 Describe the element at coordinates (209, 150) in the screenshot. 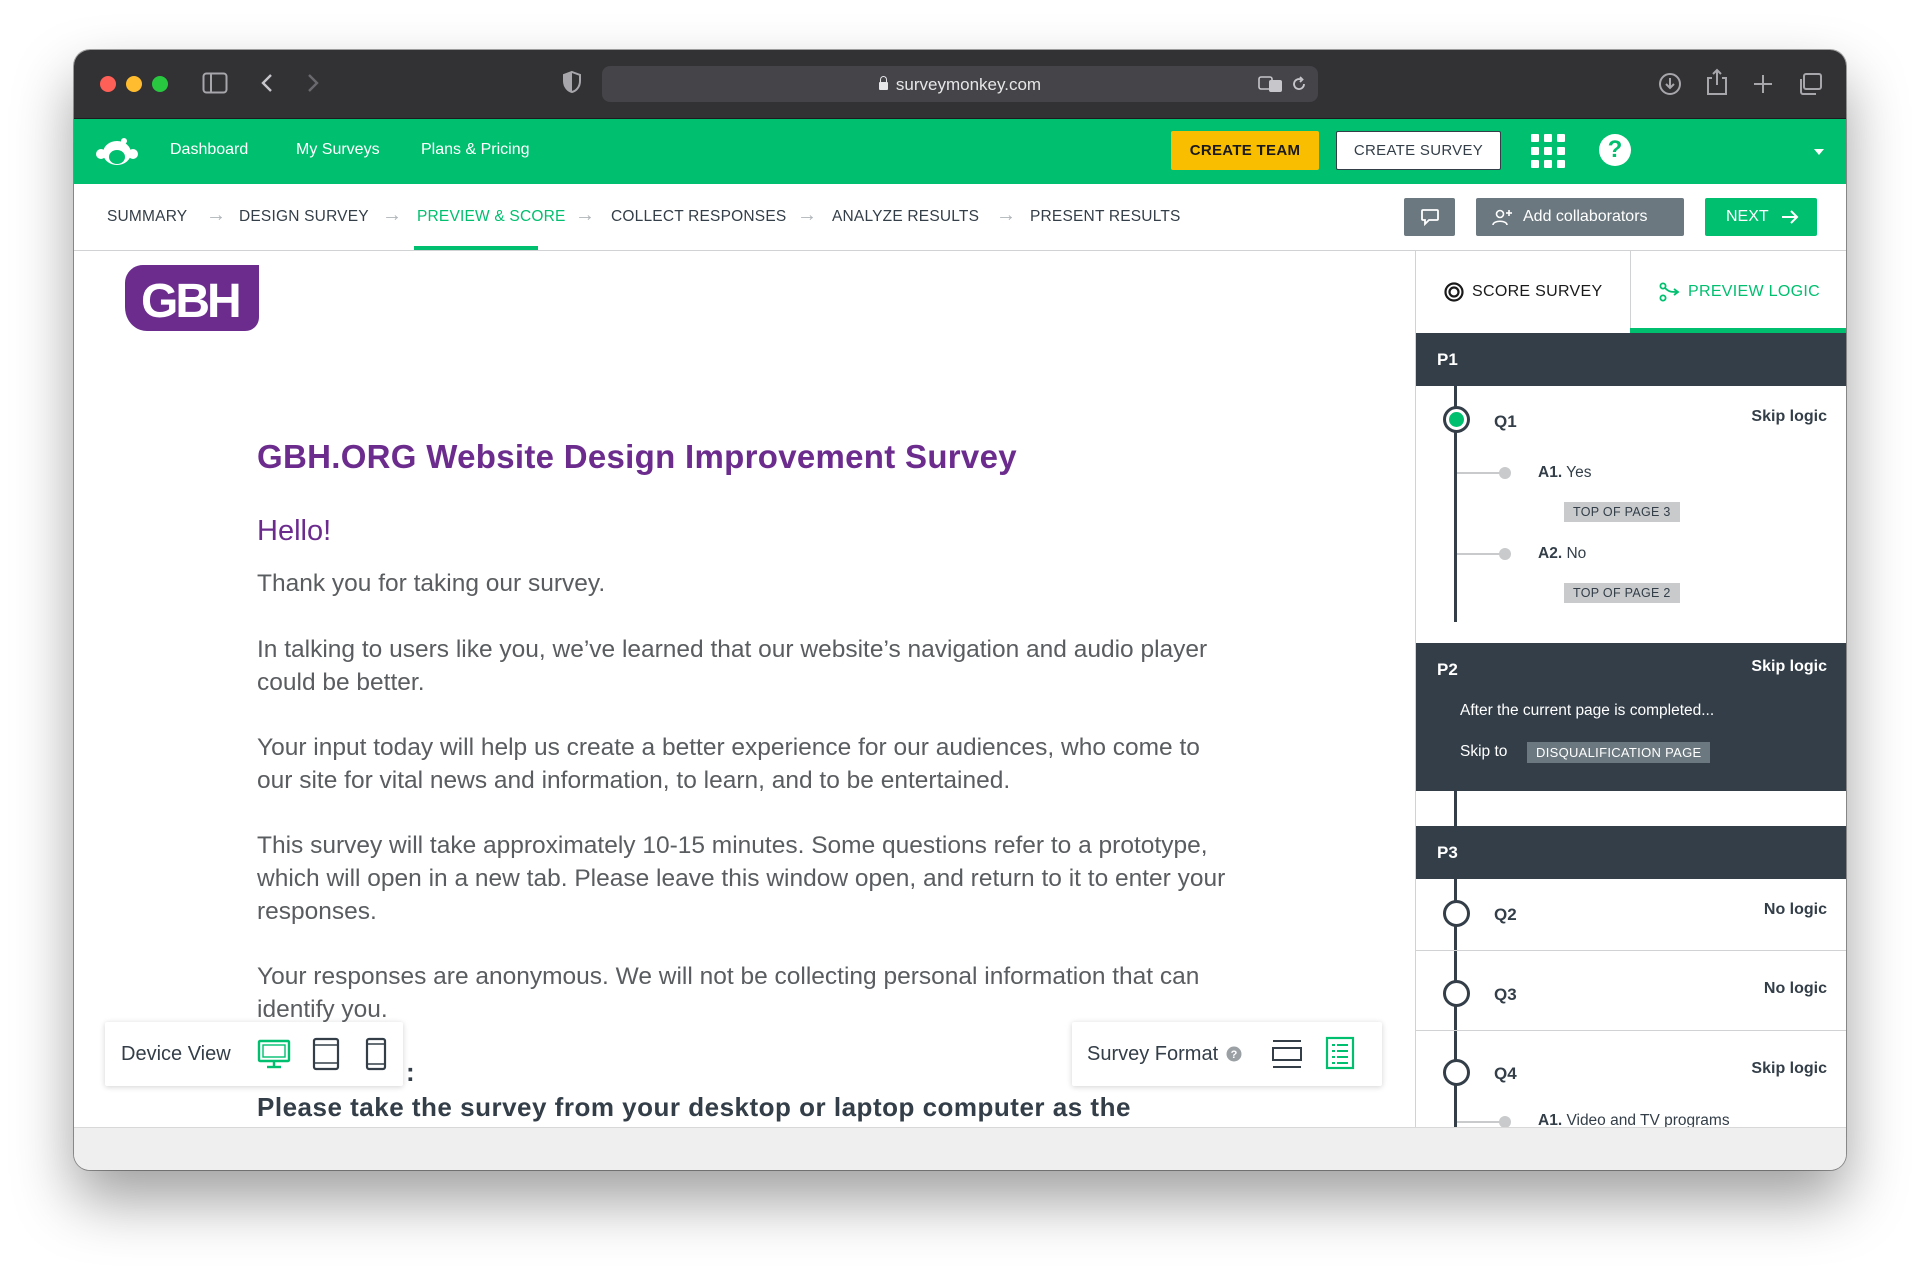

I see `nav-dashboard: Dashboard` at that location.